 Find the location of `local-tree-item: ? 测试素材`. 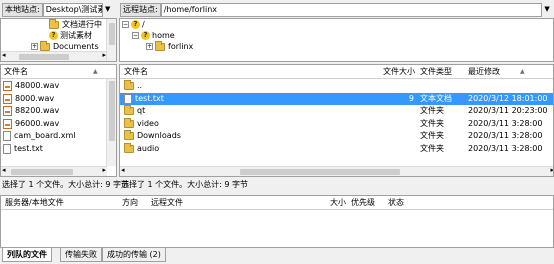

local-tree-item: ? 测试素材 is located at coordinates (70, 35).